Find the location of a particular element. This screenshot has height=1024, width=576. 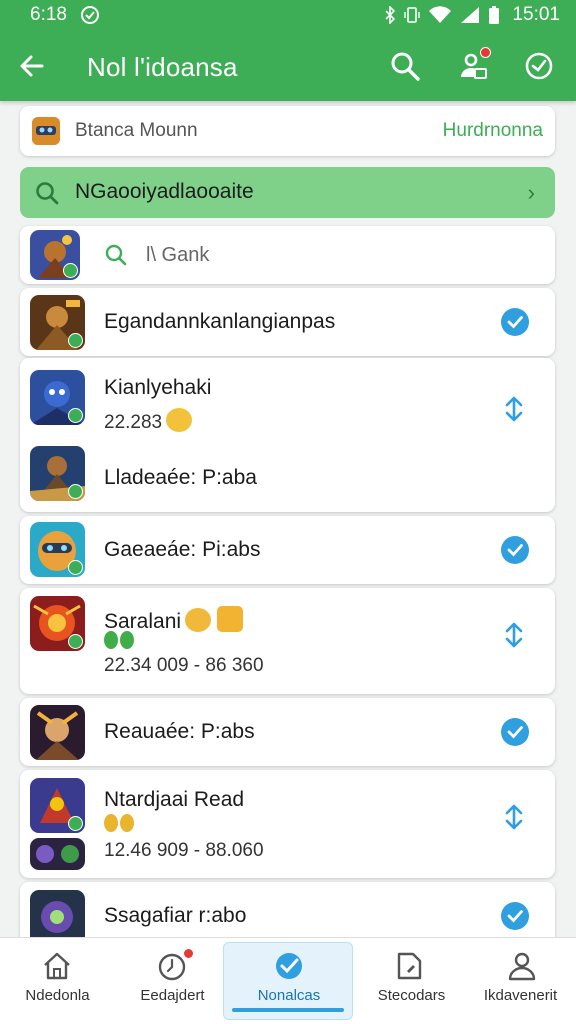

game-name: Kianlyehaki is located at coordinates (158, 387).